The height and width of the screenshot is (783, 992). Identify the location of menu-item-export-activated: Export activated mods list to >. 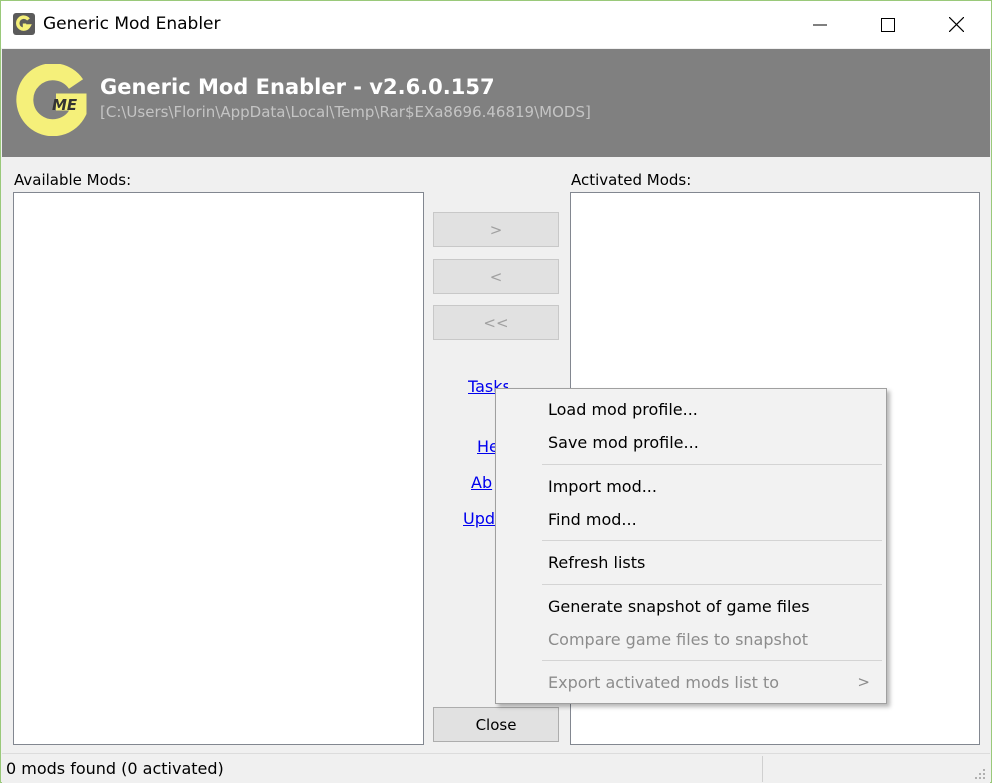
(691, 682).